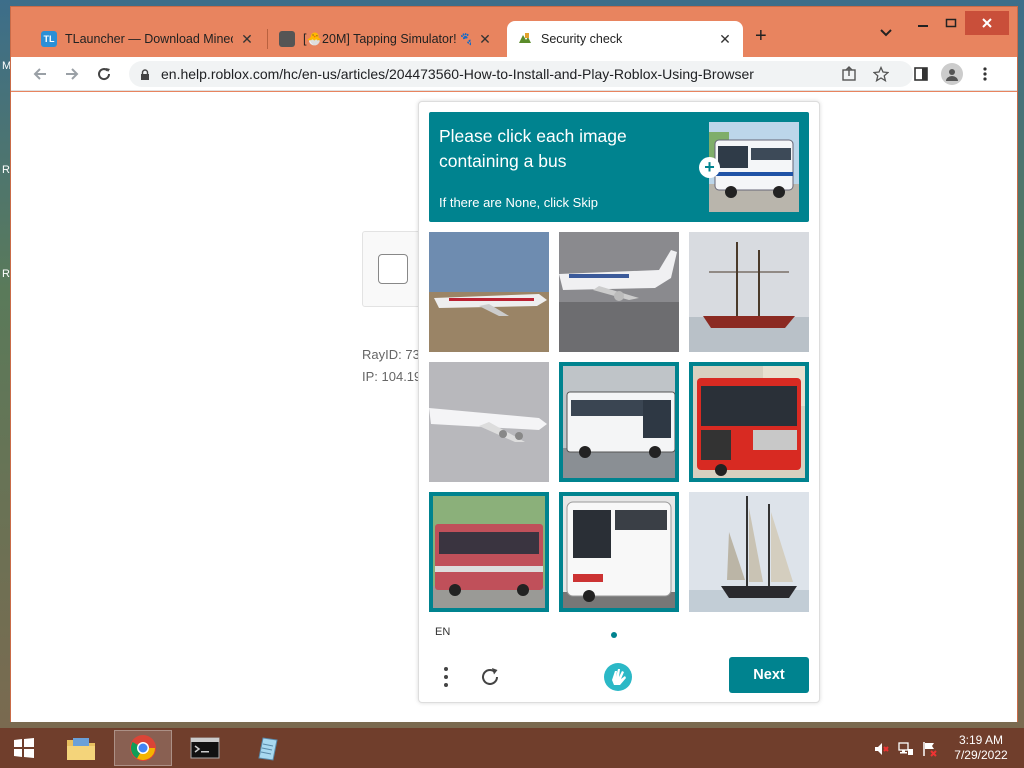 This screenshot has width=1024, height=768. I want to click on system-clock: 3:19 AM 7/29/2022, so click(981, 748).